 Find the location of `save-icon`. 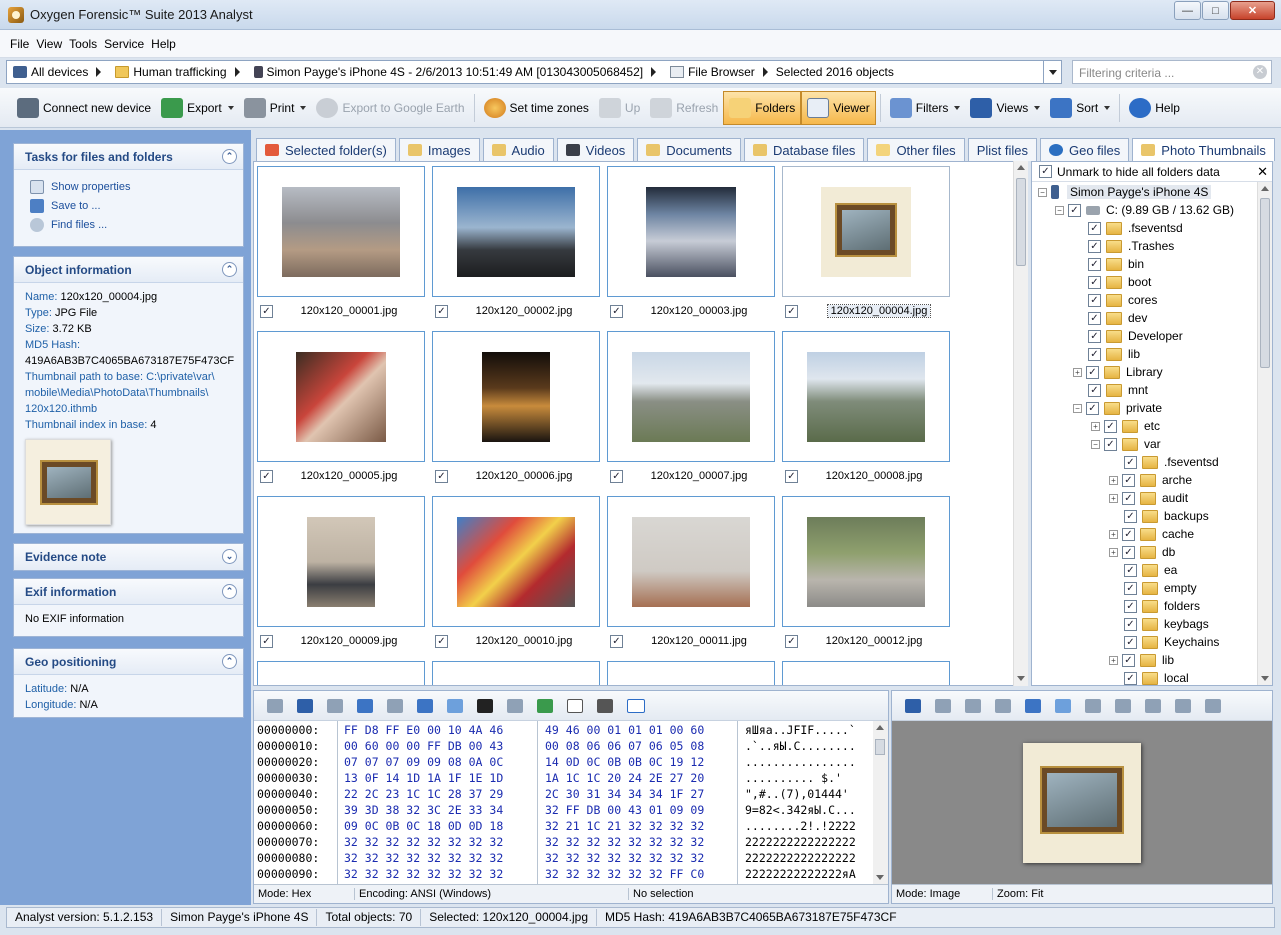

save-icon is located at coordinates (455, 705).